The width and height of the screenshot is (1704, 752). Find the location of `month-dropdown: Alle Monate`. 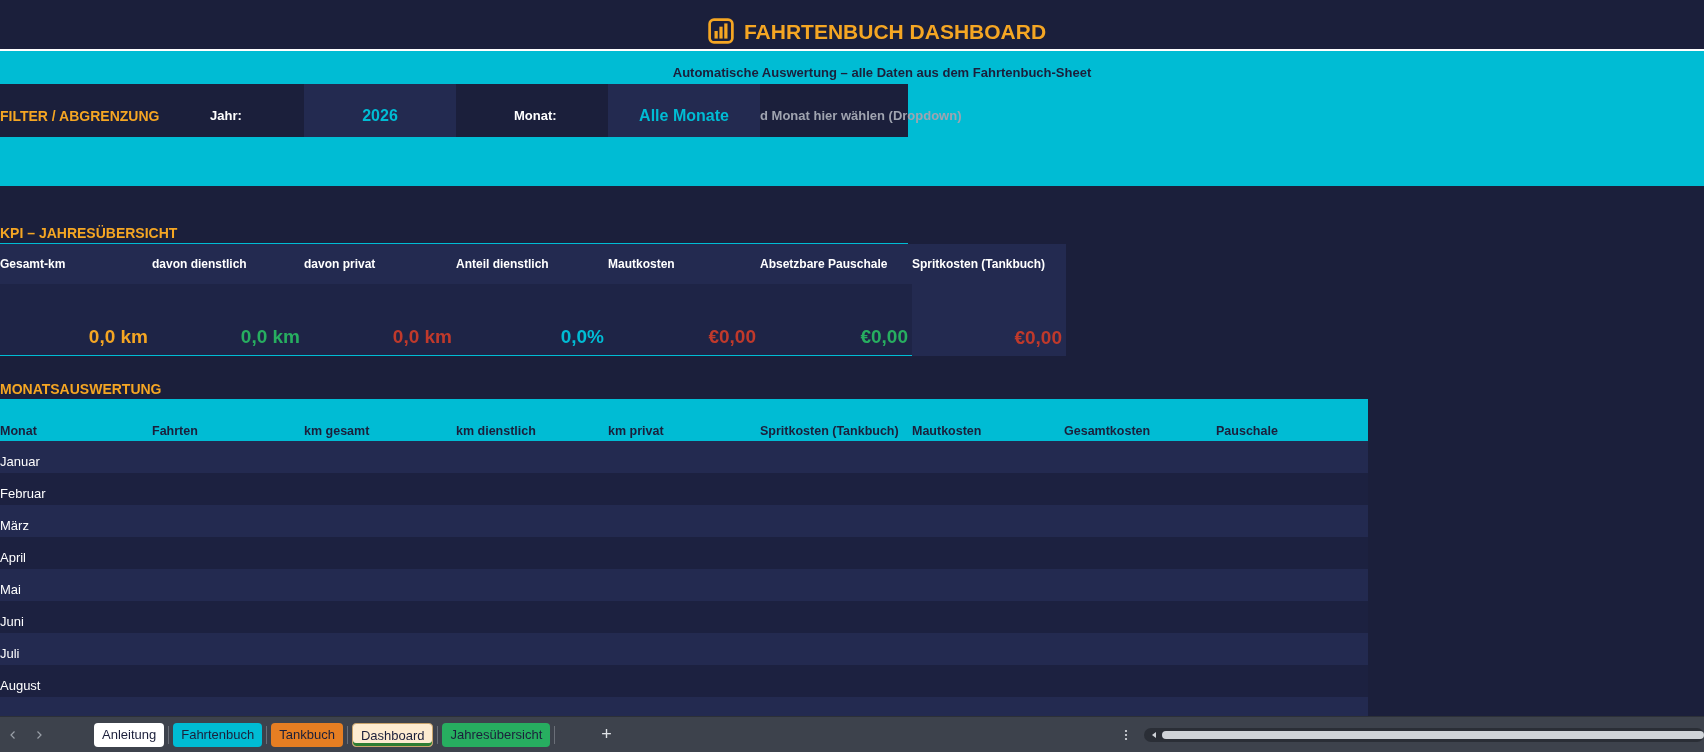

month-dropdown: Alle Monate is located at coordinates (684, 110).